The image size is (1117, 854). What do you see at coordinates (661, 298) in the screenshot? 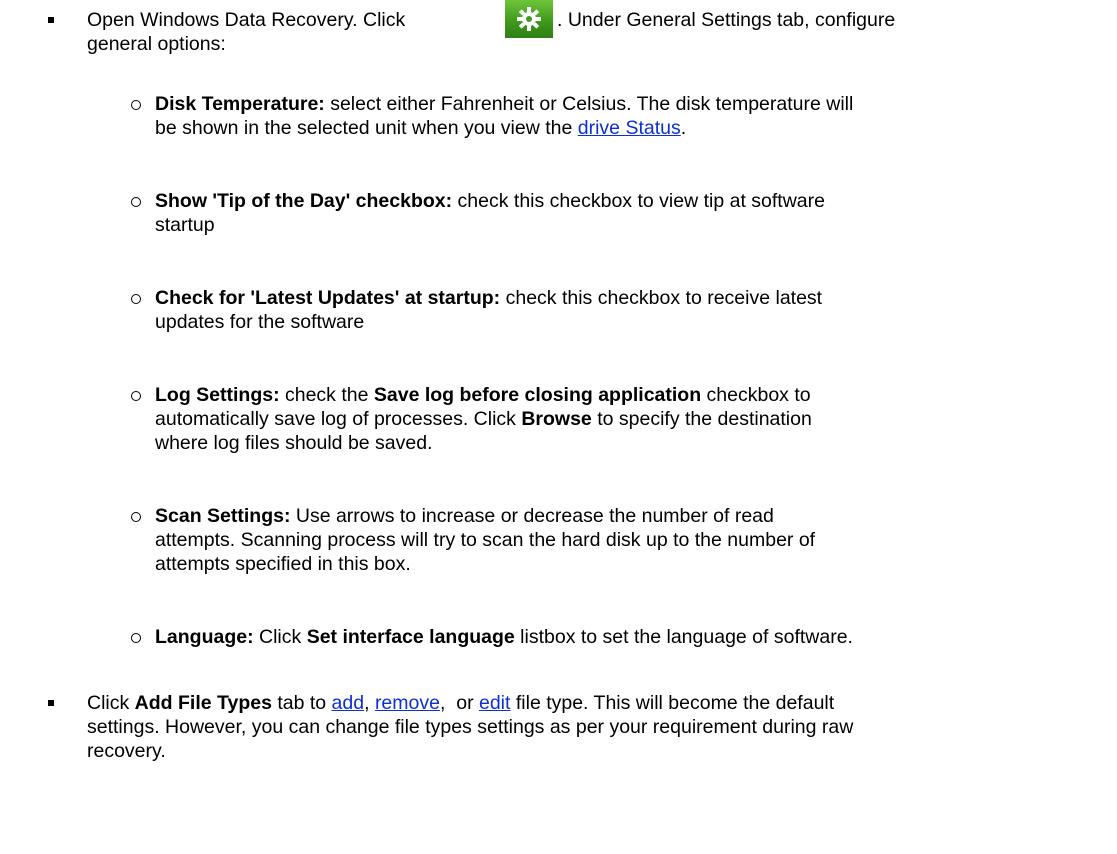
I see `option-text: check this checkbox to receive latest` at bounding box center [661, 298].